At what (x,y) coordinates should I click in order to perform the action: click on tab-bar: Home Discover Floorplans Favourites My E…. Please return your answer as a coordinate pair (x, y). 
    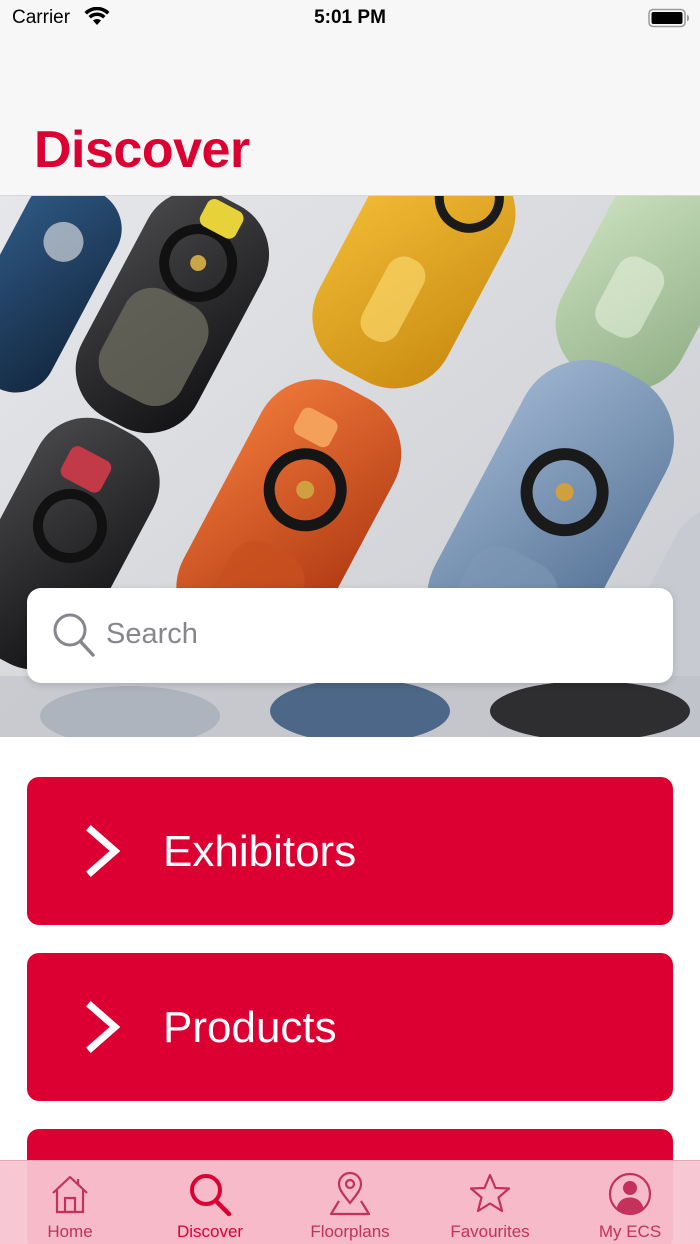
    Looking at the image, I should click on (350, 1202).